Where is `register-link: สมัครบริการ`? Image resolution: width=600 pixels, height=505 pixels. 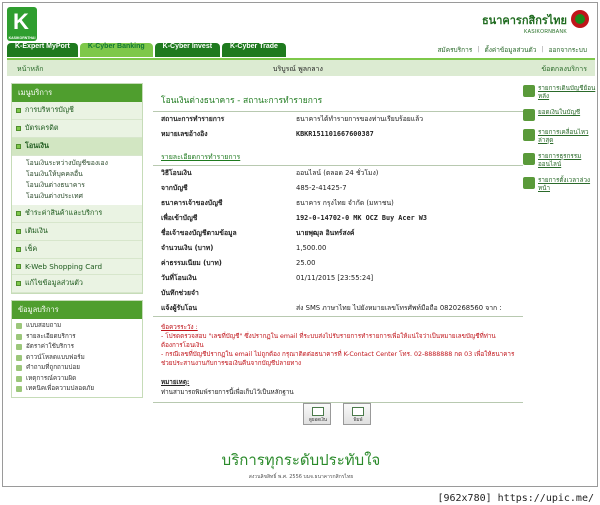
register-link: สมัครบริการ is located at coordinates (454, 50).